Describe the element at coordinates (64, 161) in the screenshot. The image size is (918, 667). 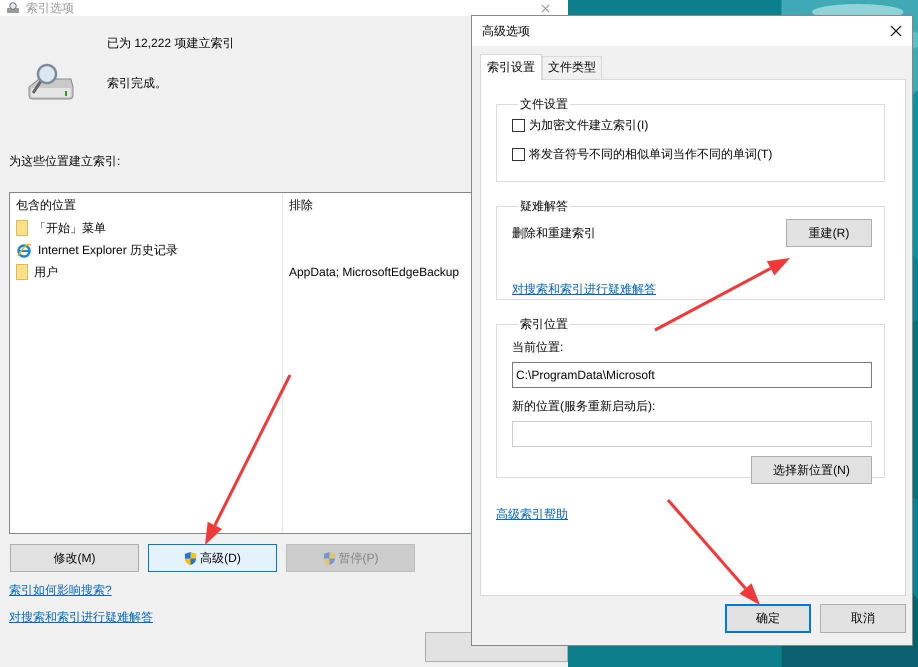
I see `section-label: 为这些位置建立索引:` at that location.